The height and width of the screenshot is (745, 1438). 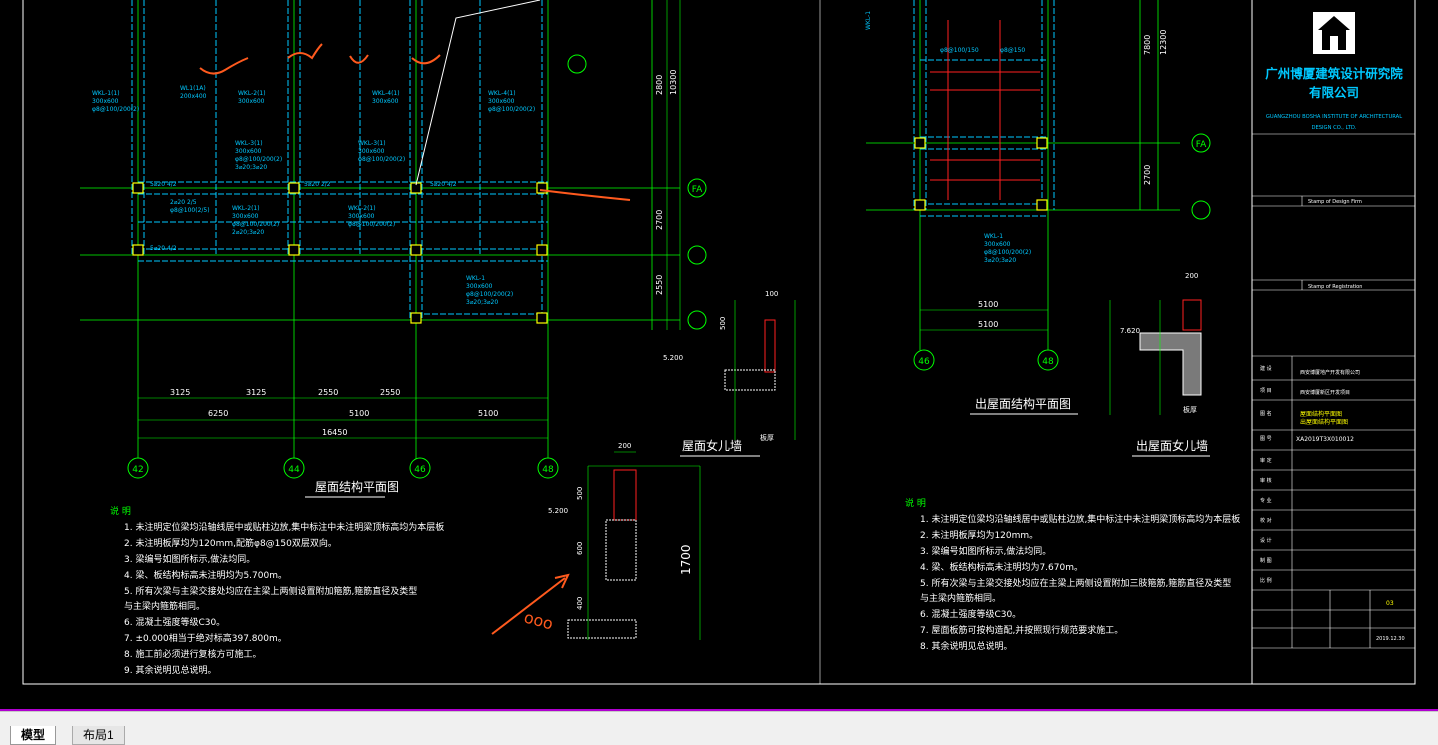 What do you see at coordinates (334, 432) in the screenshot?
I see `svg-text: 16450` at bounding box center [334, 432].